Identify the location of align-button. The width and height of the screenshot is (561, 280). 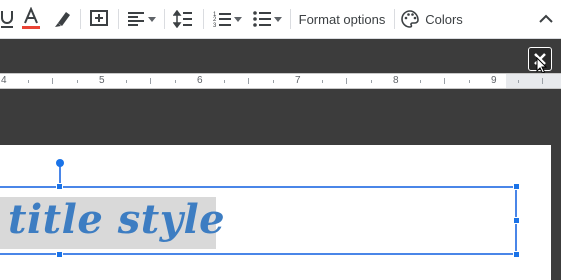
(141, 19).